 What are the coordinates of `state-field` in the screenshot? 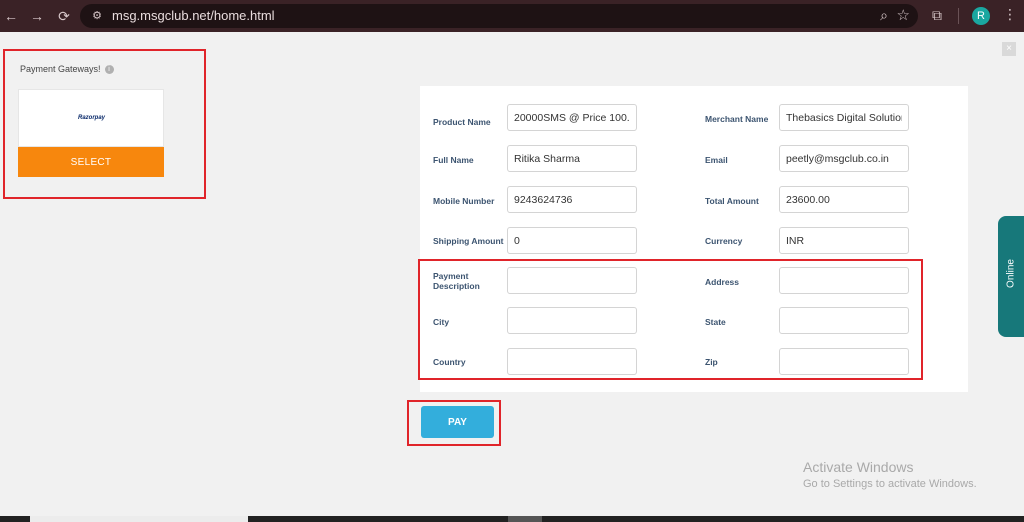 It's located at (844, 320).